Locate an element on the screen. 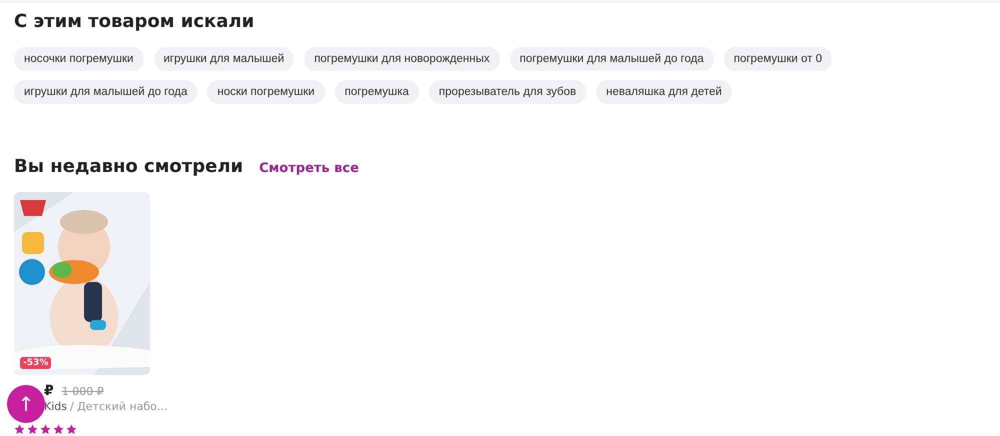 The height and width of the screenshot is (436, 1000). old-price: 1 000 ₽ is located at coordinates (83, 391).